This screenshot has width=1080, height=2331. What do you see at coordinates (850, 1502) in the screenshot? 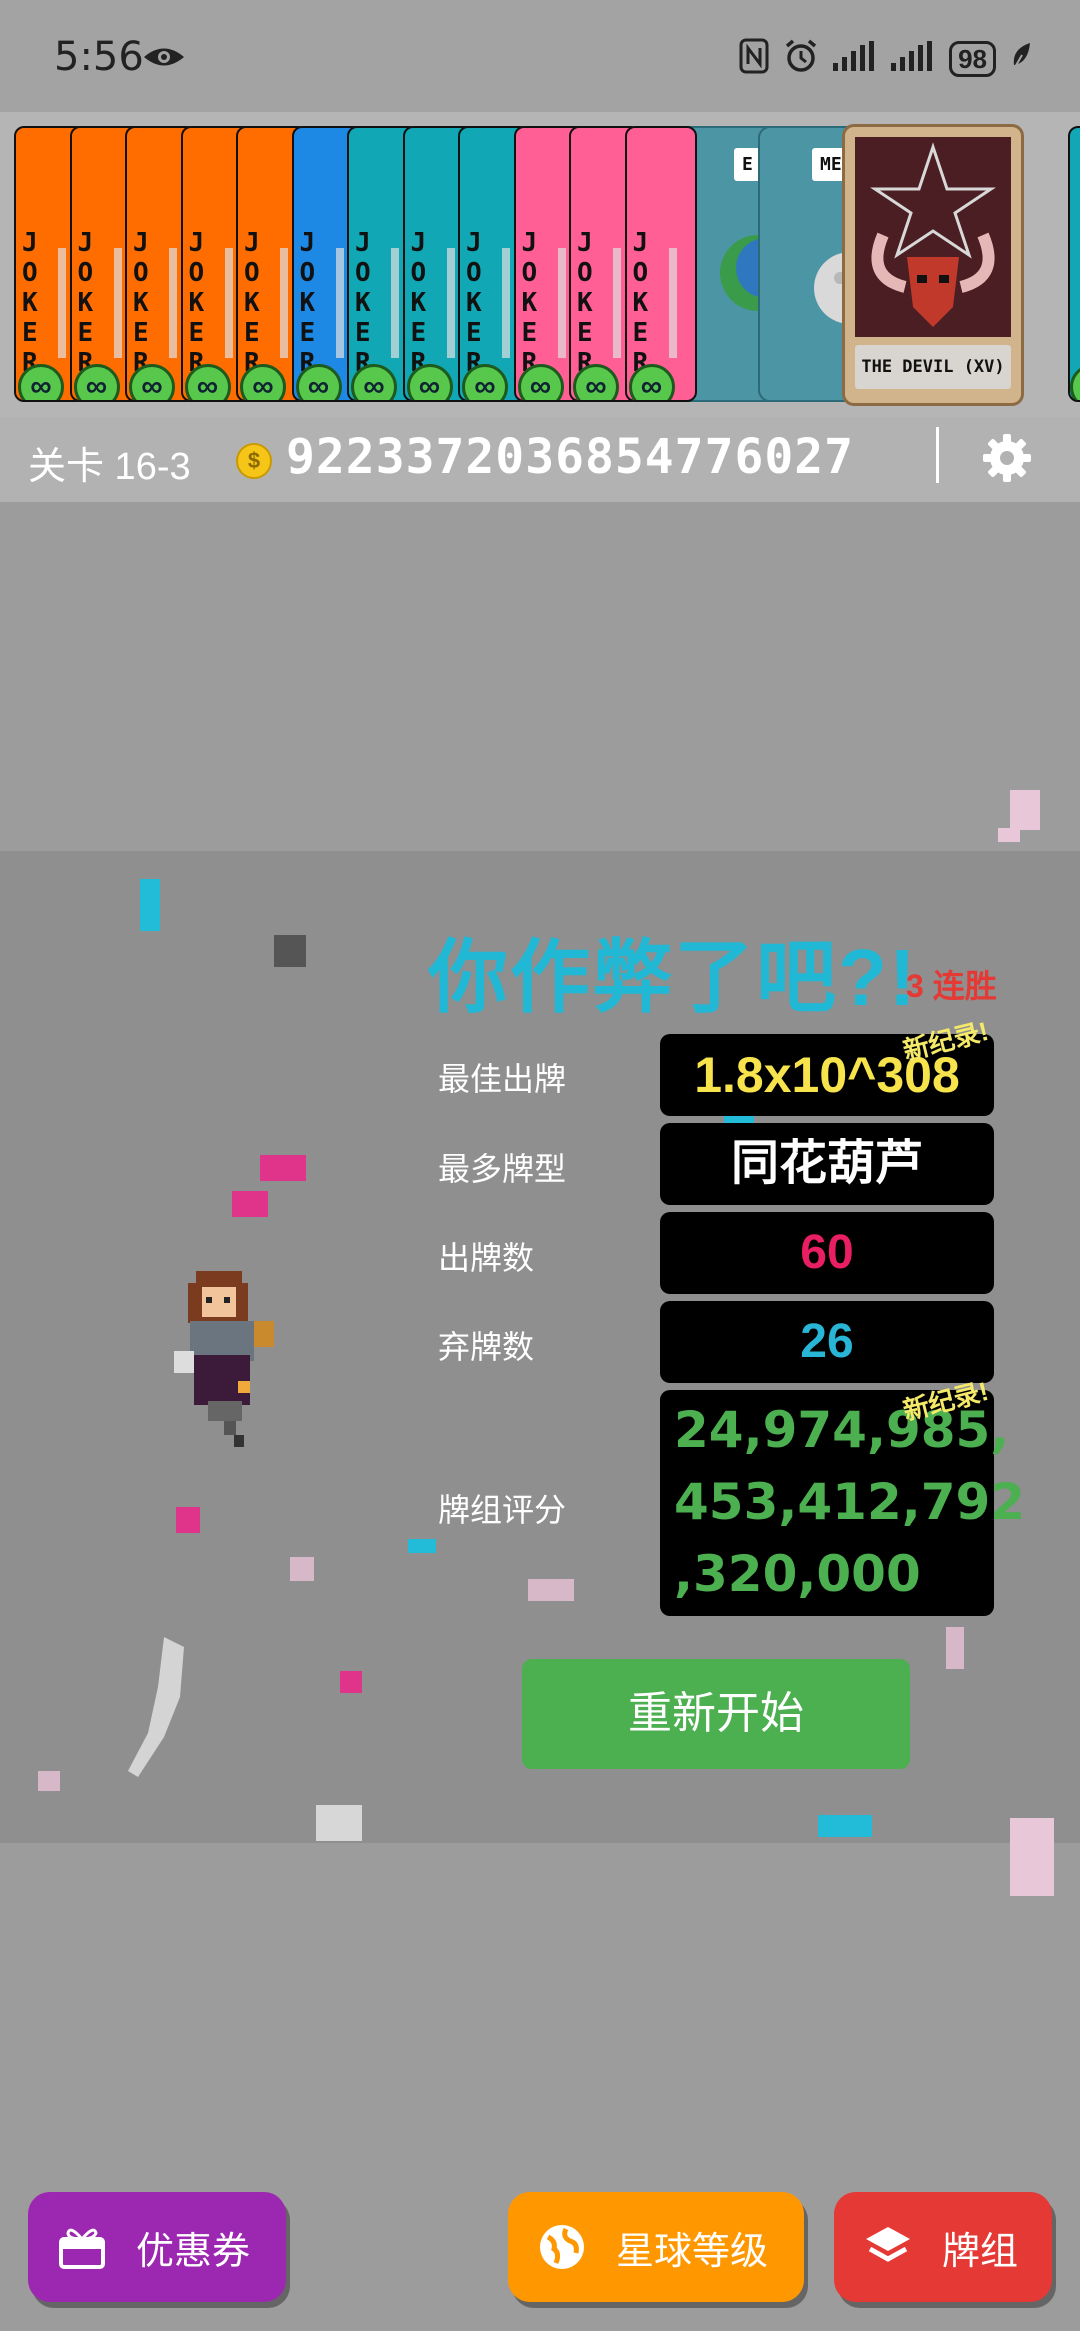
I see `deck-score-line: 453,412,792` at bounding box center [850, 1502].